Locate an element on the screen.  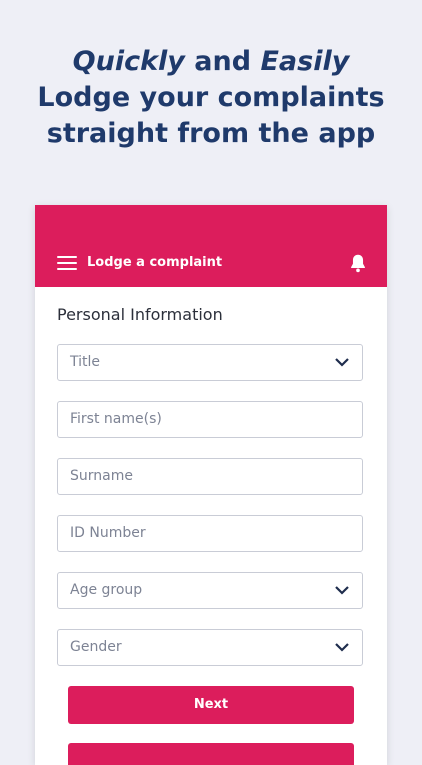
section-title-personal-information: Personal Information is located at coordinates (140, 314).